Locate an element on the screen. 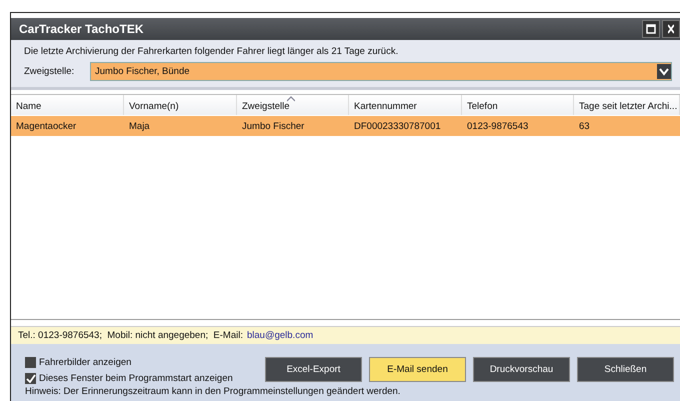  column-header: Name is located at coordinates (67, 105).